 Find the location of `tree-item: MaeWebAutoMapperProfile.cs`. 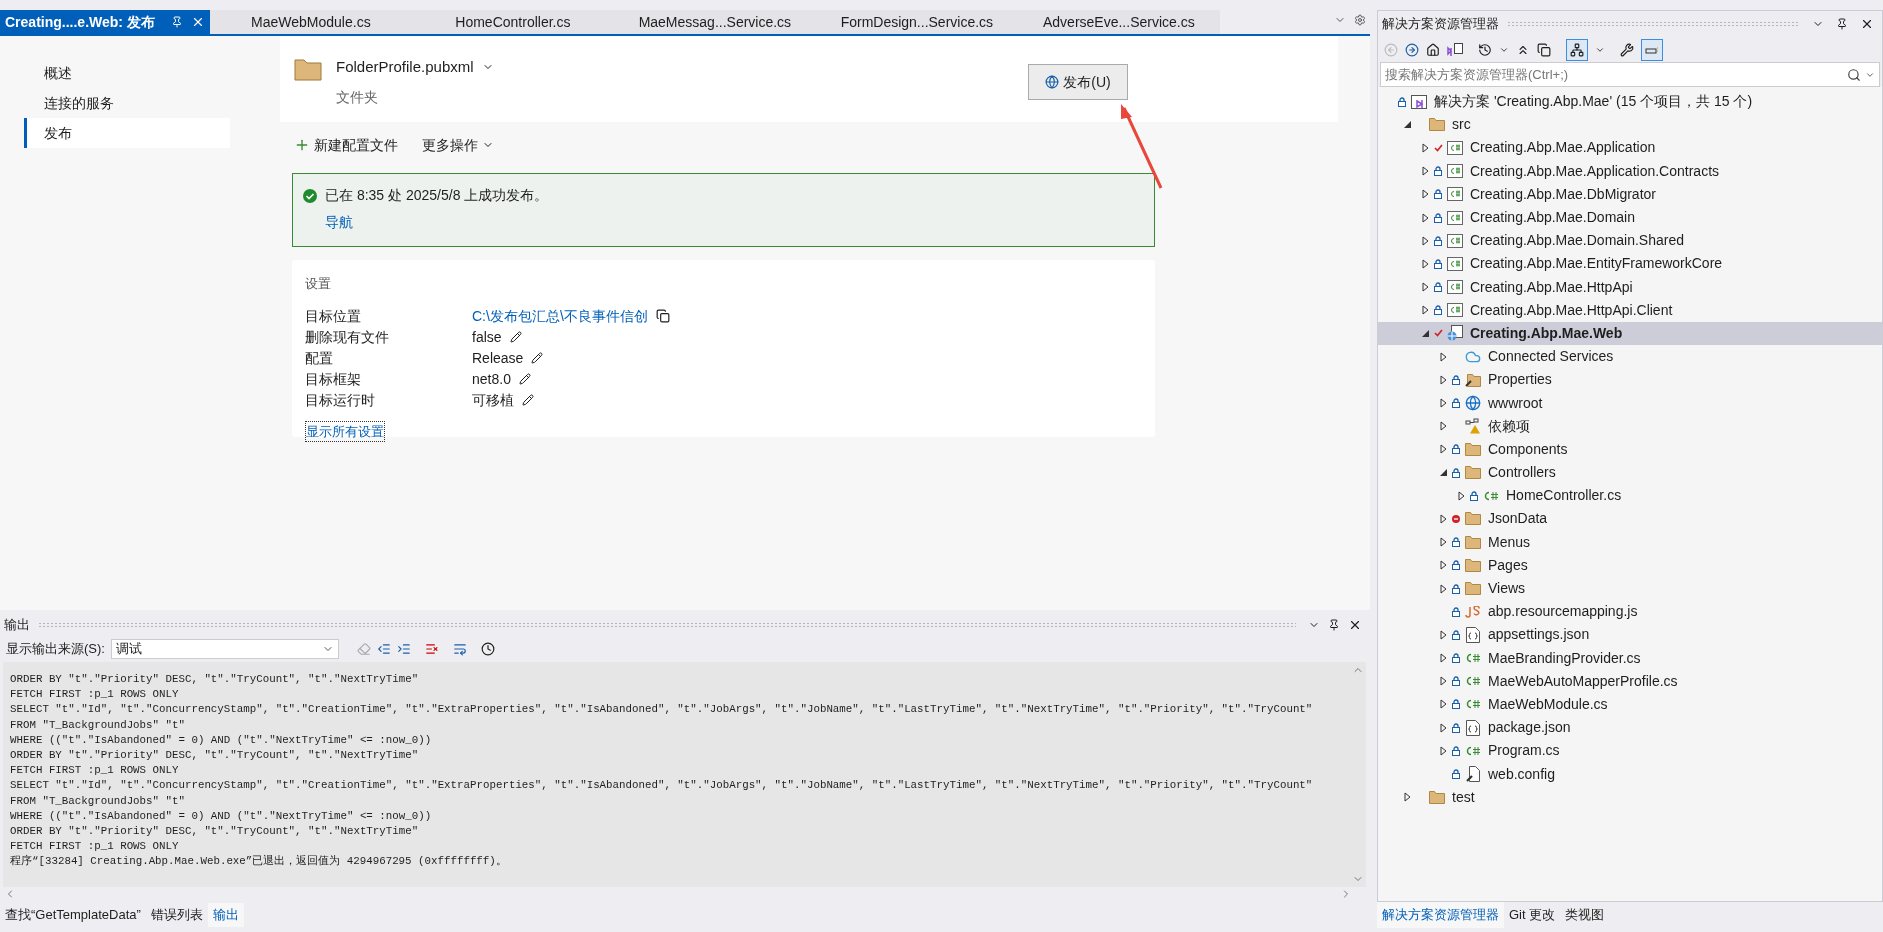

tree-item: MaeWebAutoMapperProfile.cs is located at coordinates (1630, 681).